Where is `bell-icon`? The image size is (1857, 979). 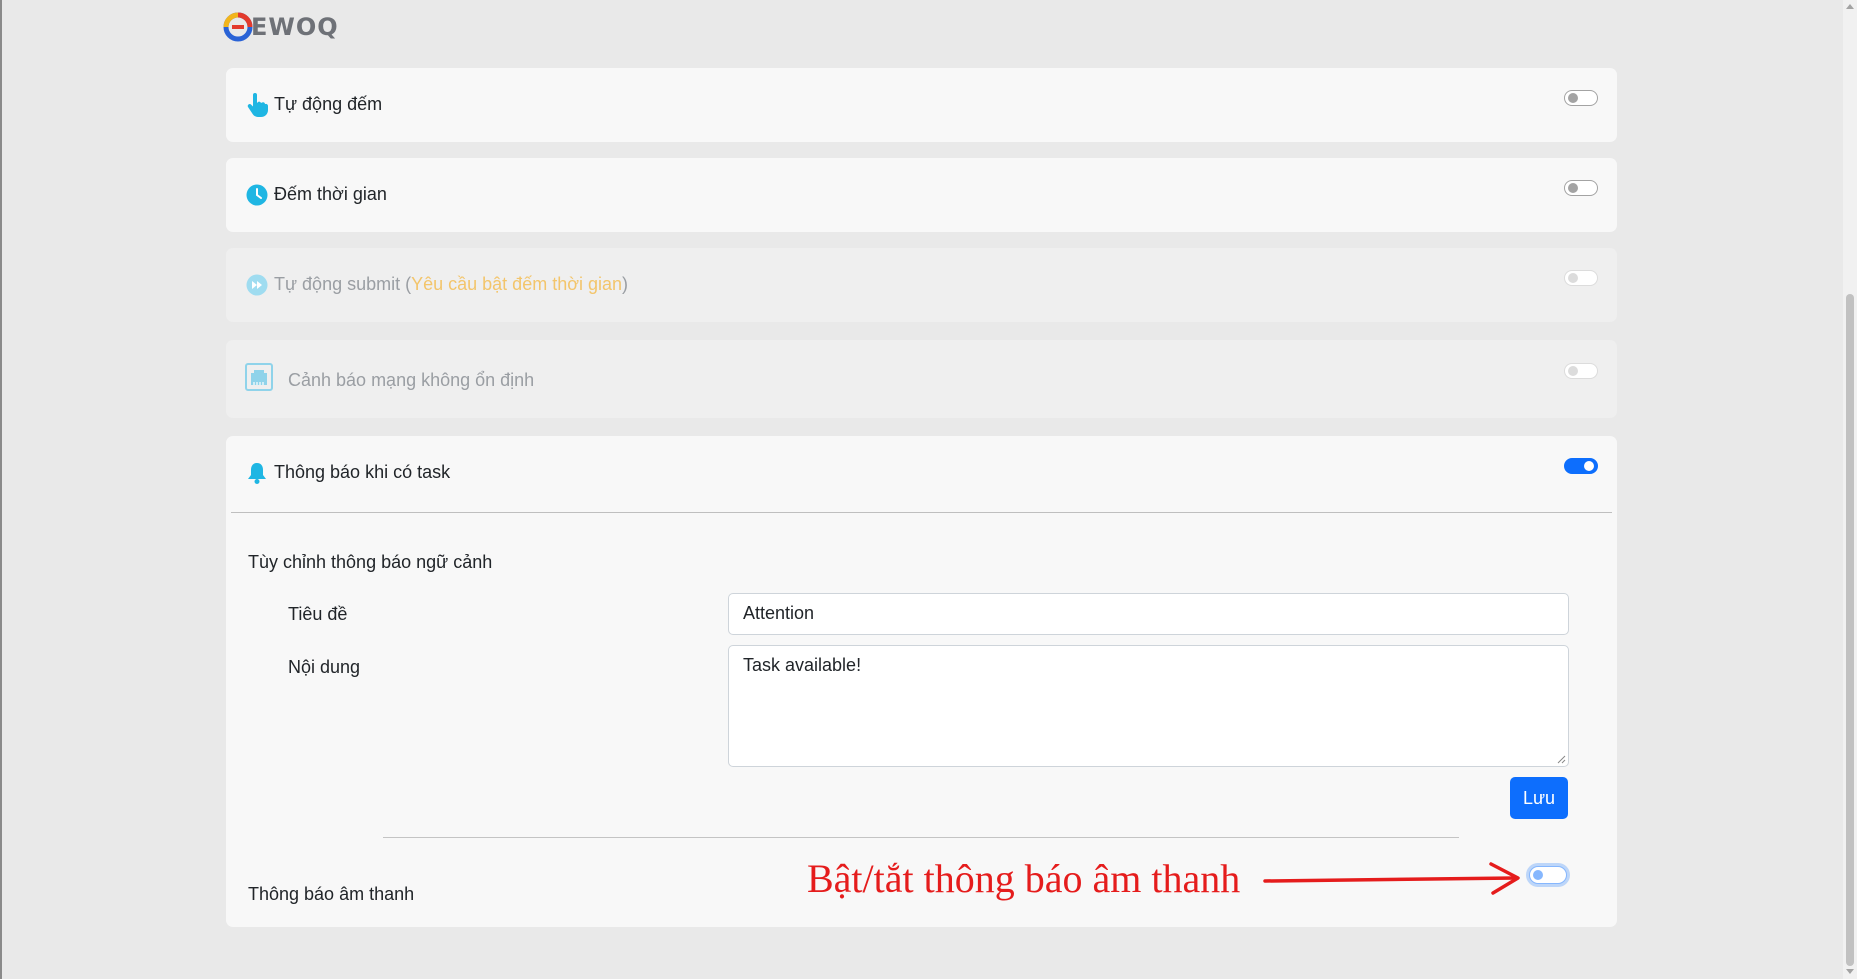 bell-icon is located at coordinates (257, 473).